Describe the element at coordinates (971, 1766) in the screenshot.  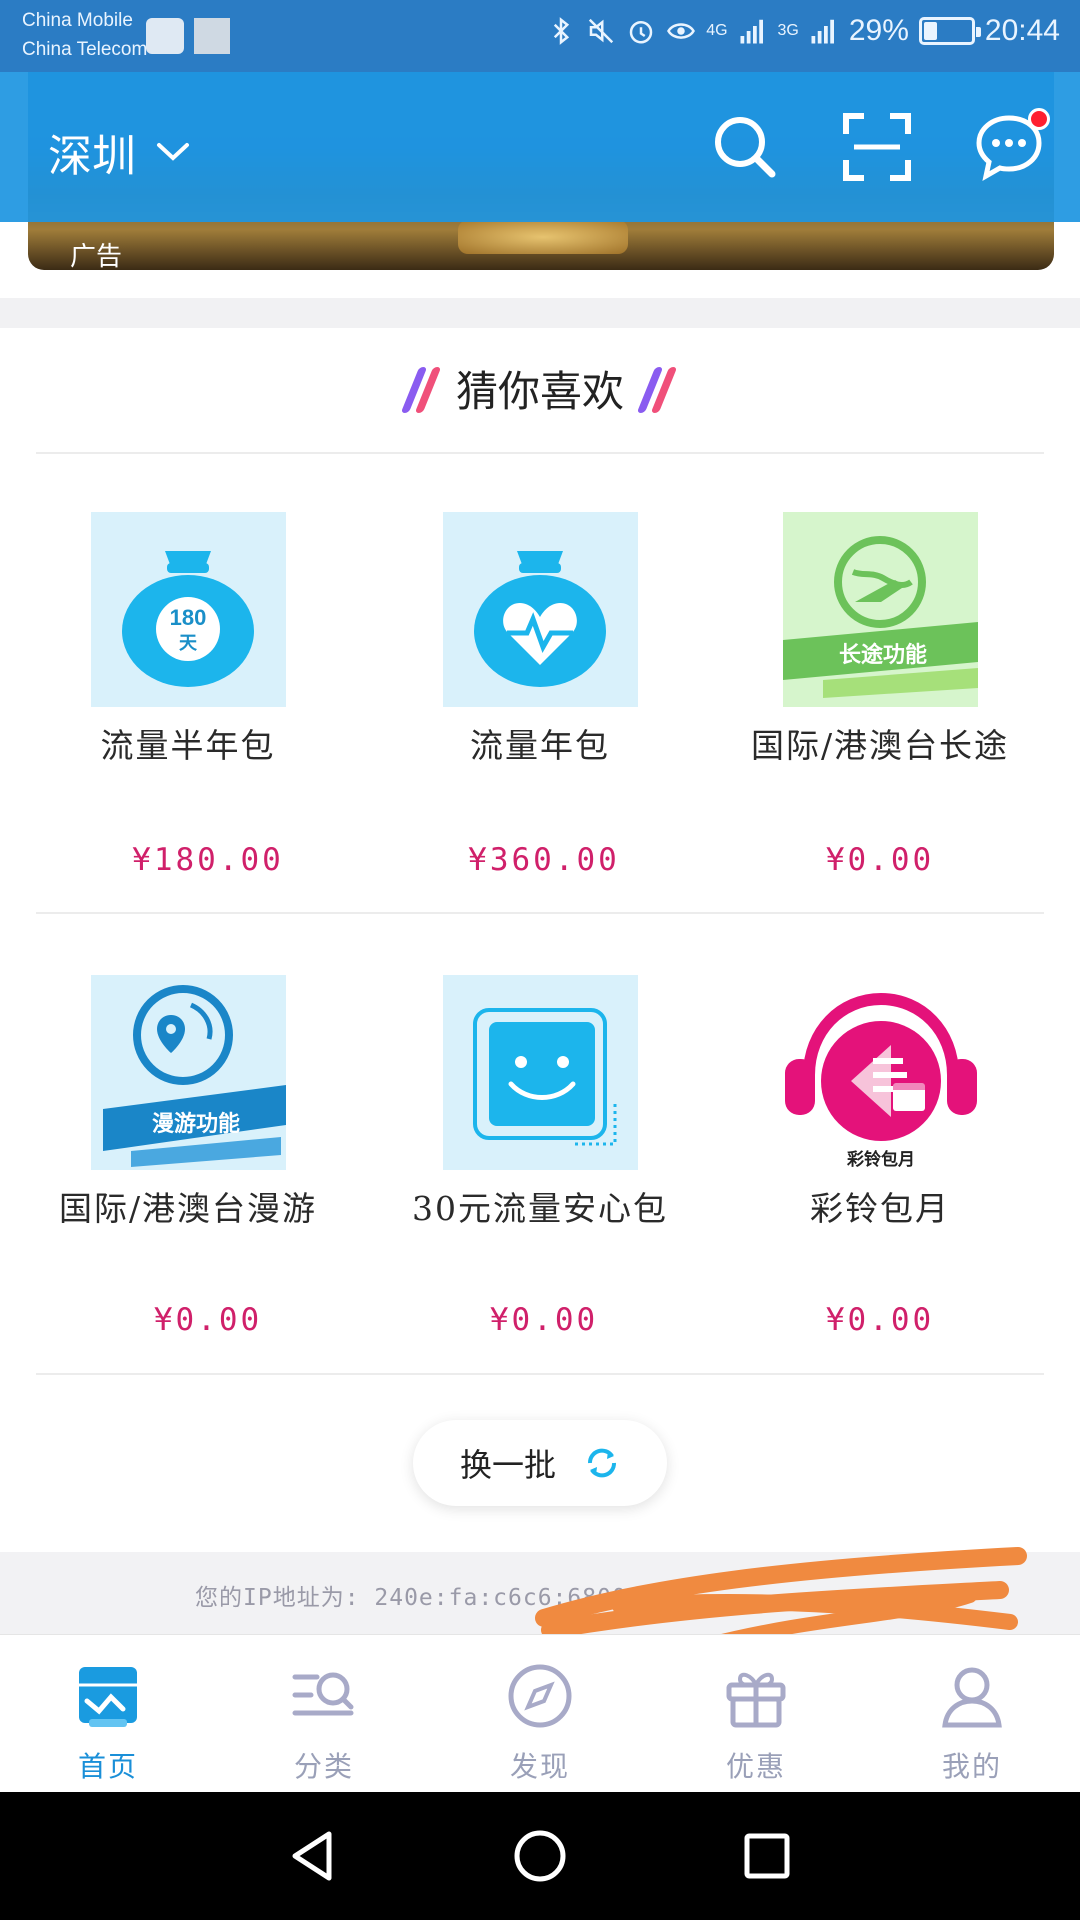
I see `tab-label: 我的` at that location.